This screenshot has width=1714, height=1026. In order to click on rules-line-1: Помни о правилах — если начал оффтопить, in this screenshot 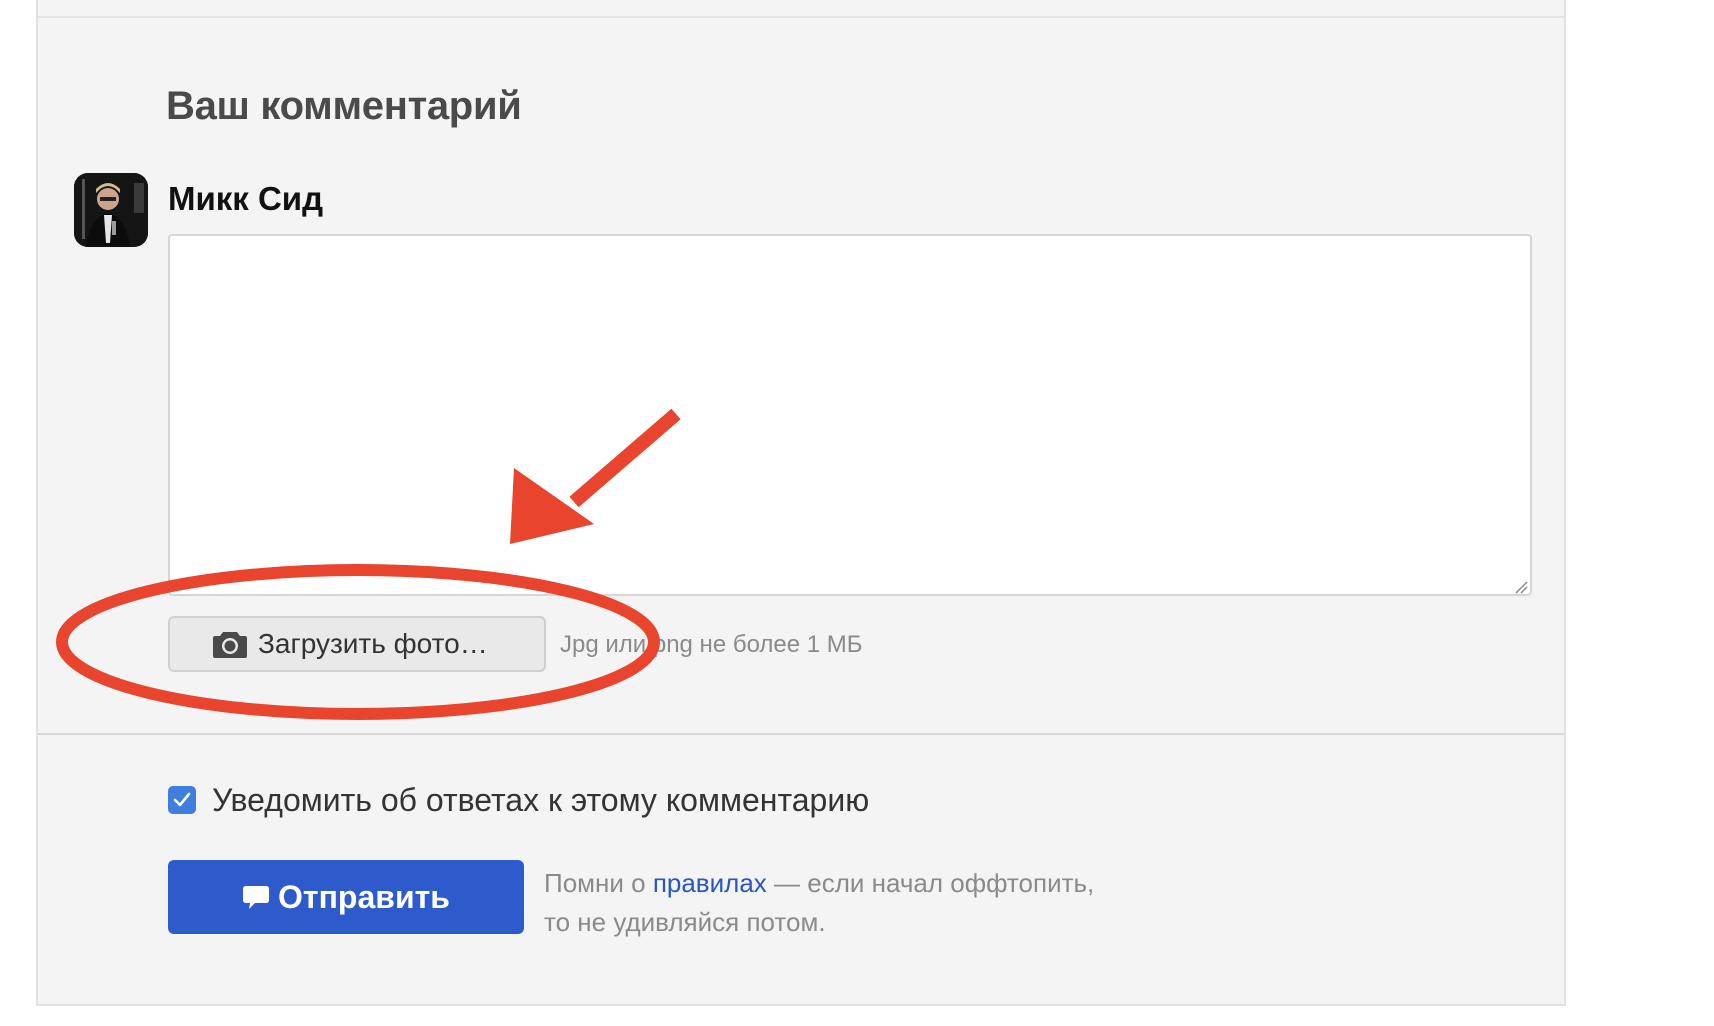, I will do `click(819, 883)`.